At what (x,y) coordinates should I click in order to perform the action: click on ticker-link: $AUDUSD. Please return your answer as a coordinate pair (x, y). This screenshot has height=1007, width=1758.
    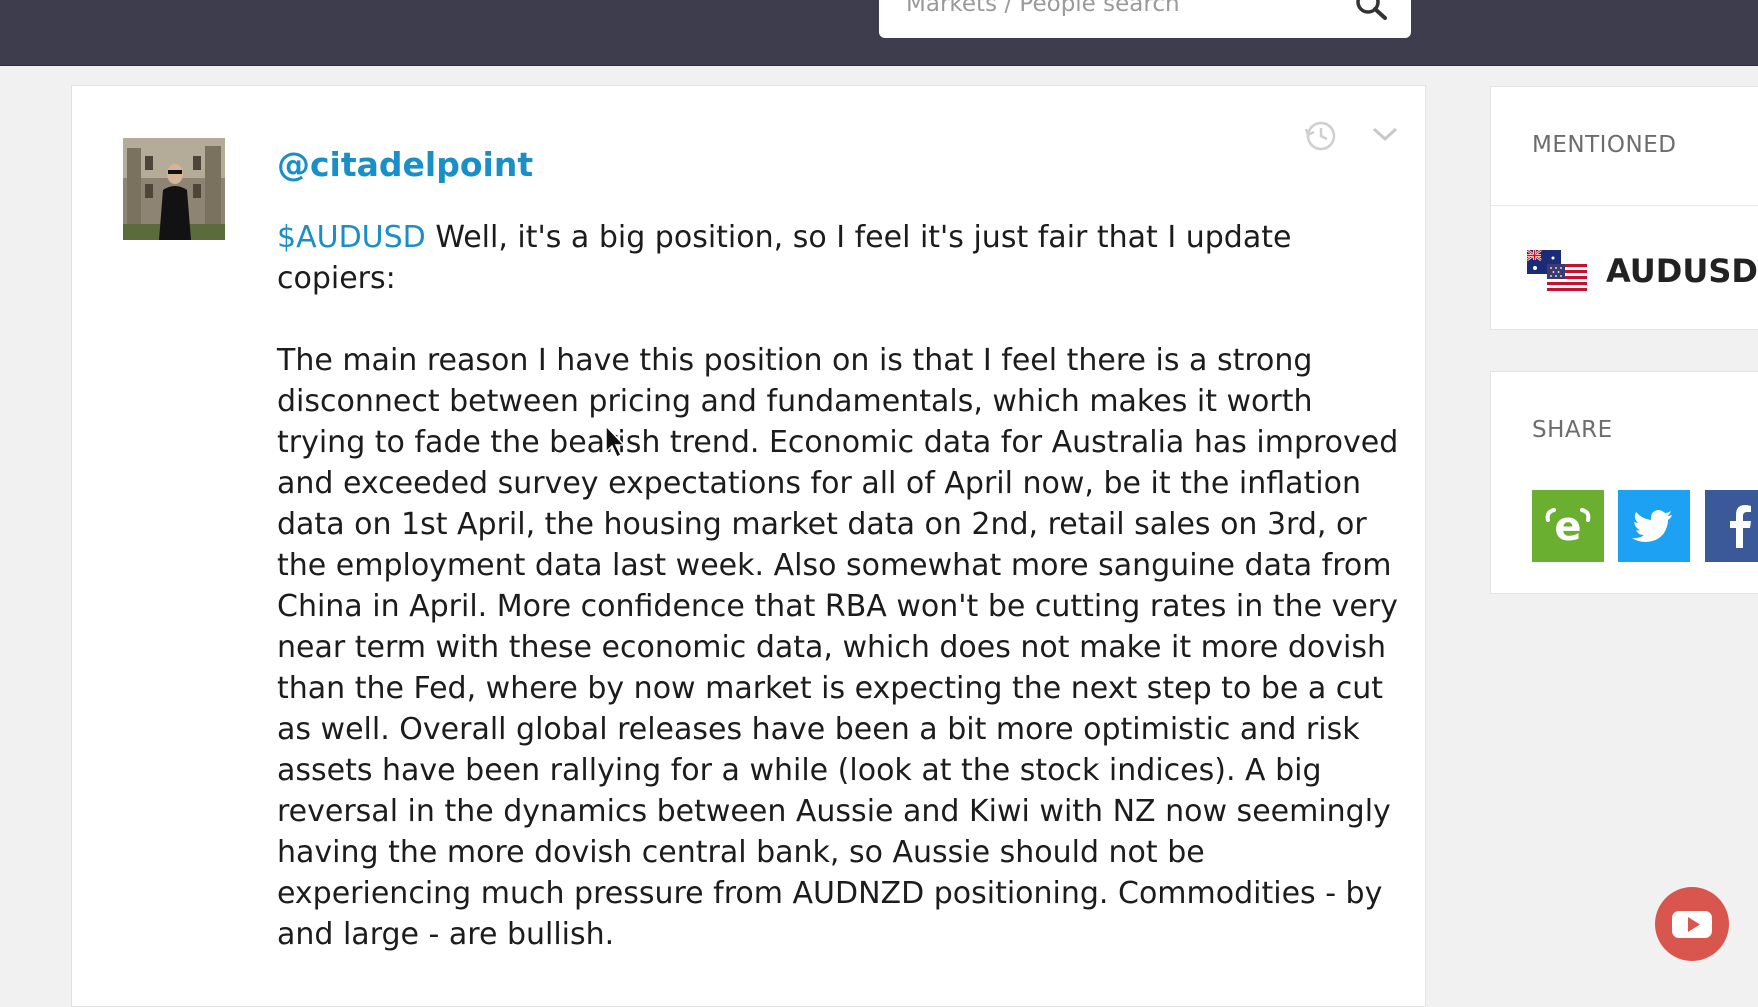
    Looking at the image, I should click on (351, 237).